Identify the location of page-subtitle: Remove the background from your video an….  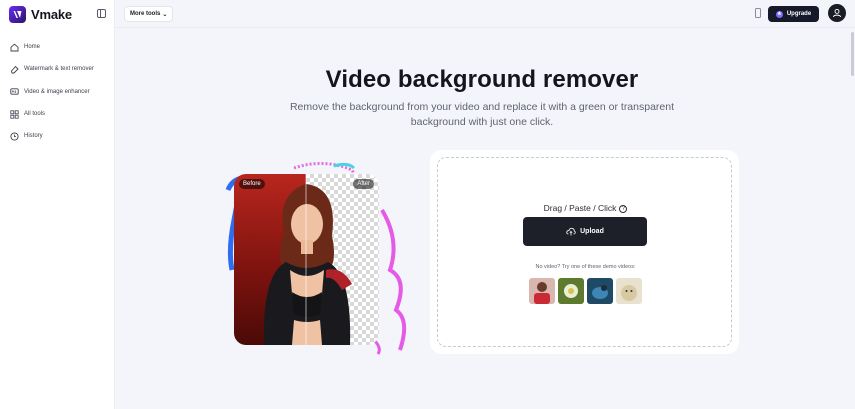
(482, 114).